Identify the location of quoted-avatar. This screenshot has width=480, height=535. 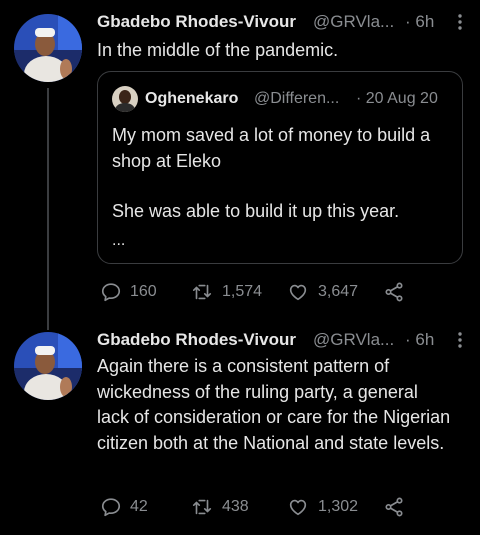
(125, 99).